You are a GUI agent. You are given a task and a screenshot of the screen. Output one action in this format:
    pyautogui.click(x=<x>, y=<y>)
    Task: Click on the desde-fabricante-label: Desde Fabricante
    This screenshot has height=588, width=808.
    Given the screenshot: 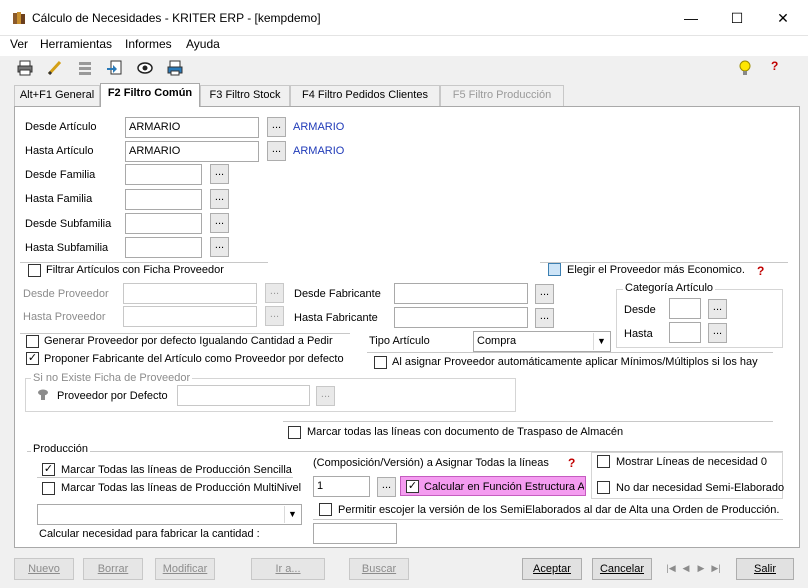 What is the action you would take?
    pyautogui.click(x=337, y=294)
    